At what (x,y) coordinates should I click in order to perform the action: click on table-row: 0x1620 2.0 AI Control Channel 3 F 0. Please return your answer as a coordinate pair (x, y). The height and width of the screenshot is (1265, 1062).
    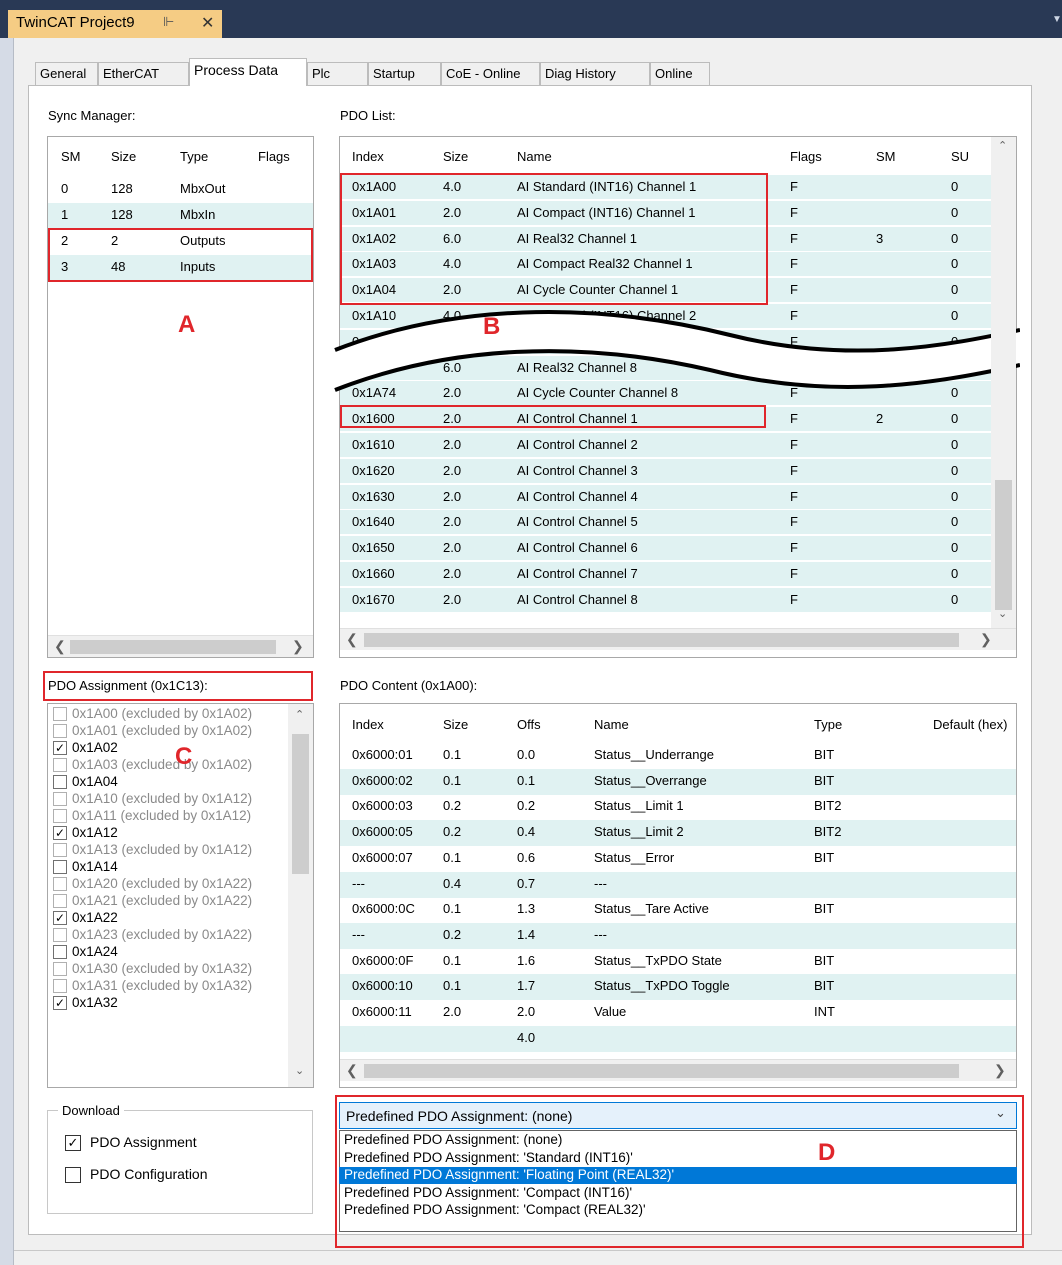
    Looking at the image, I should click on (665, 471).